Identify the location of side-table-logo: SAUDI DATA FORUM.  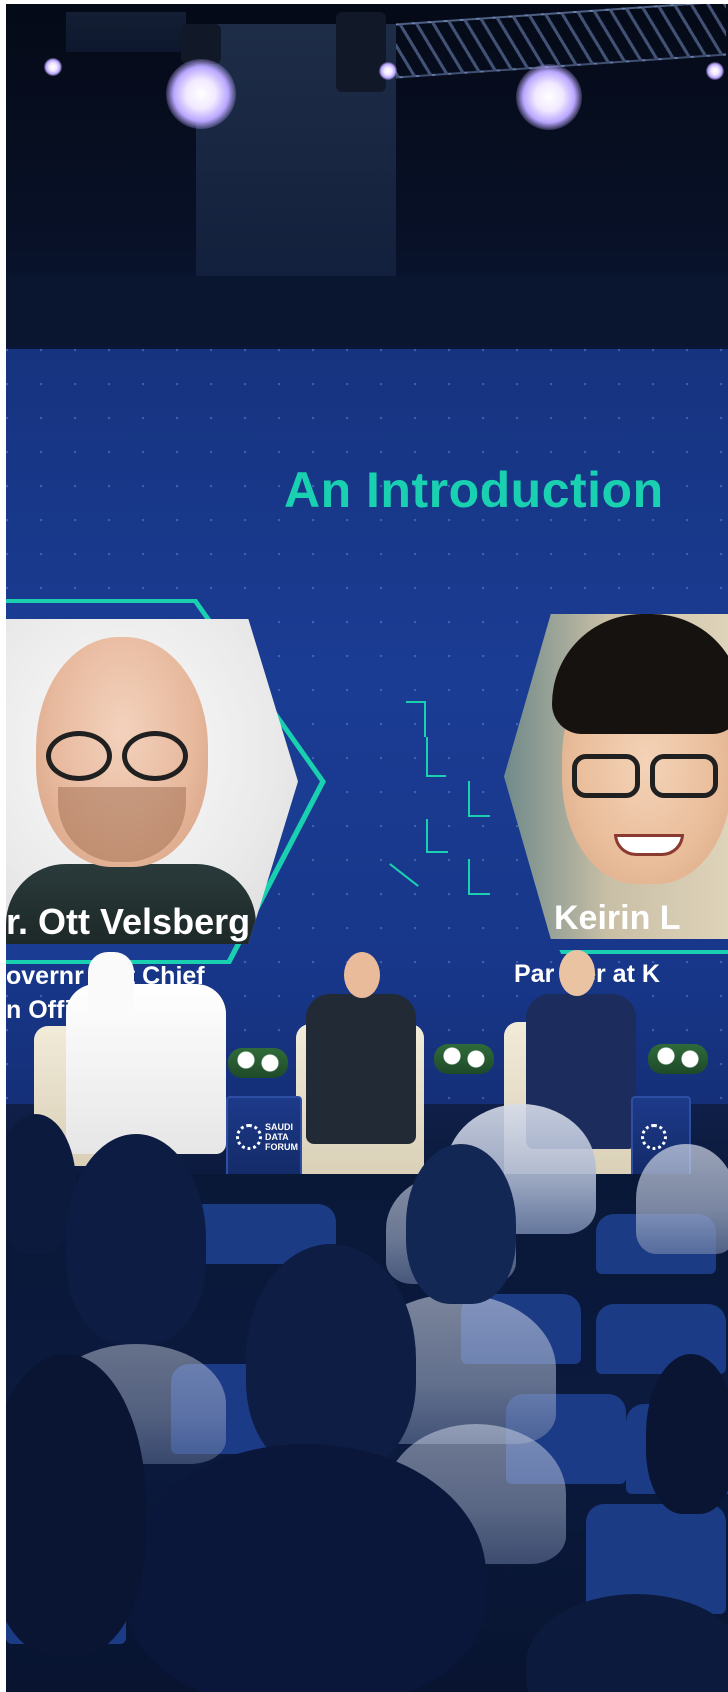
(264, 1139).